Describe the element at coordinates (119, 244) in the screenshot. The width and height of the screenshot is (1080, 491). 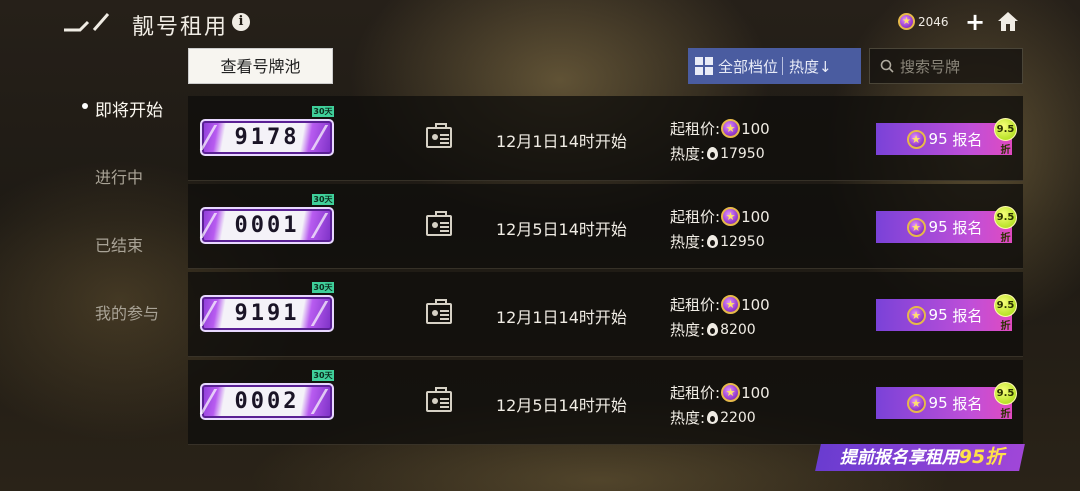
I see `nav-tab-ended: 已结束` at that location.